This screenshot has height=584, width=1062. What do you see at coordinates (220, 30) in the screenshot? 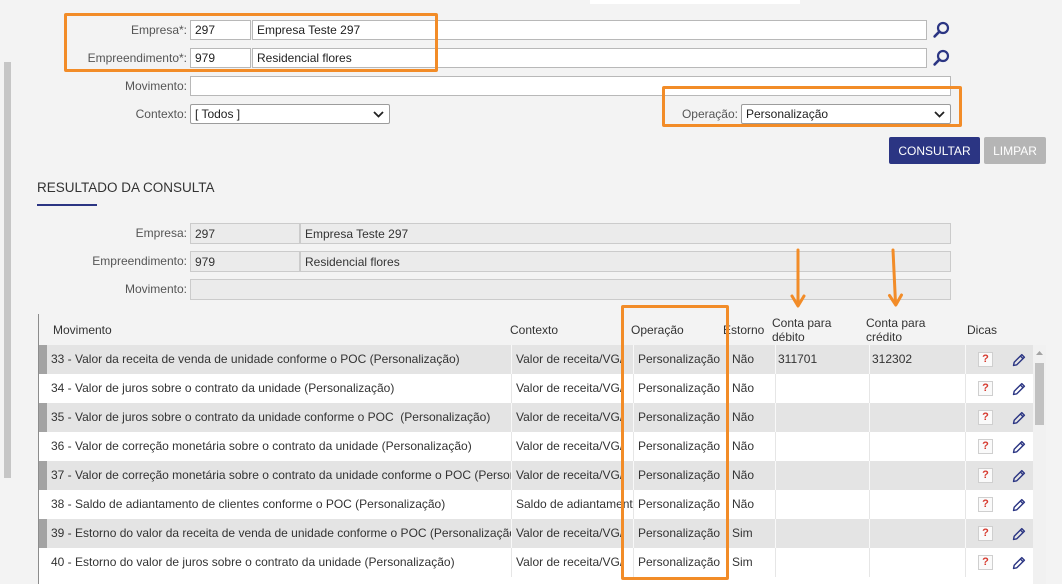
I see `empresa-code-input` at bounding box center [220, 30].